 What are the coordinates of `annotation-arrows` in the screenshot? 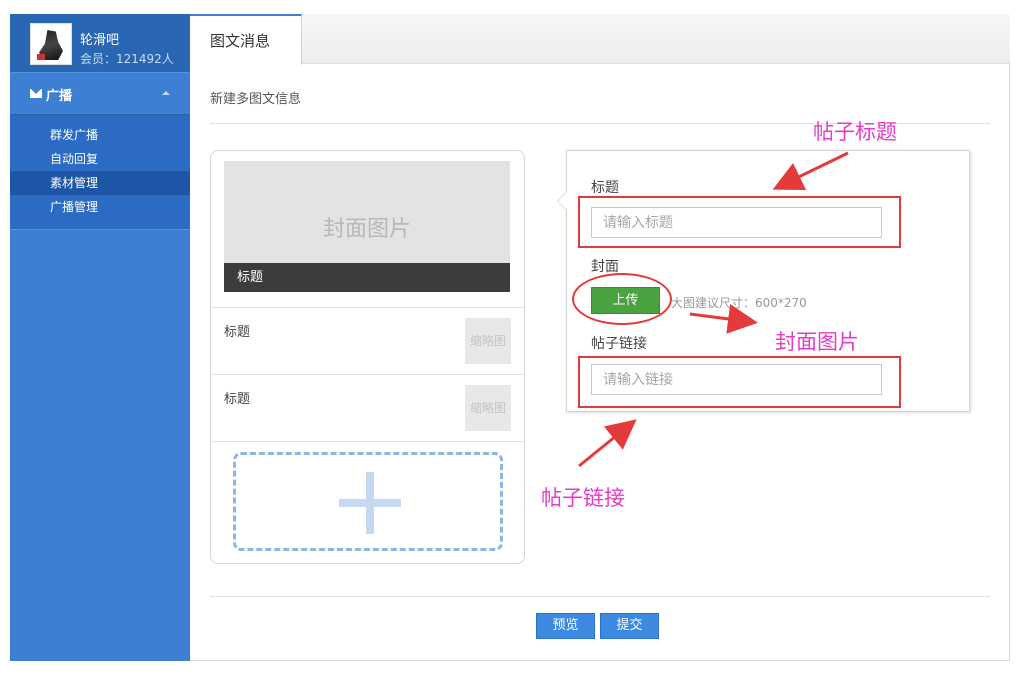 It's located at (713, 309).